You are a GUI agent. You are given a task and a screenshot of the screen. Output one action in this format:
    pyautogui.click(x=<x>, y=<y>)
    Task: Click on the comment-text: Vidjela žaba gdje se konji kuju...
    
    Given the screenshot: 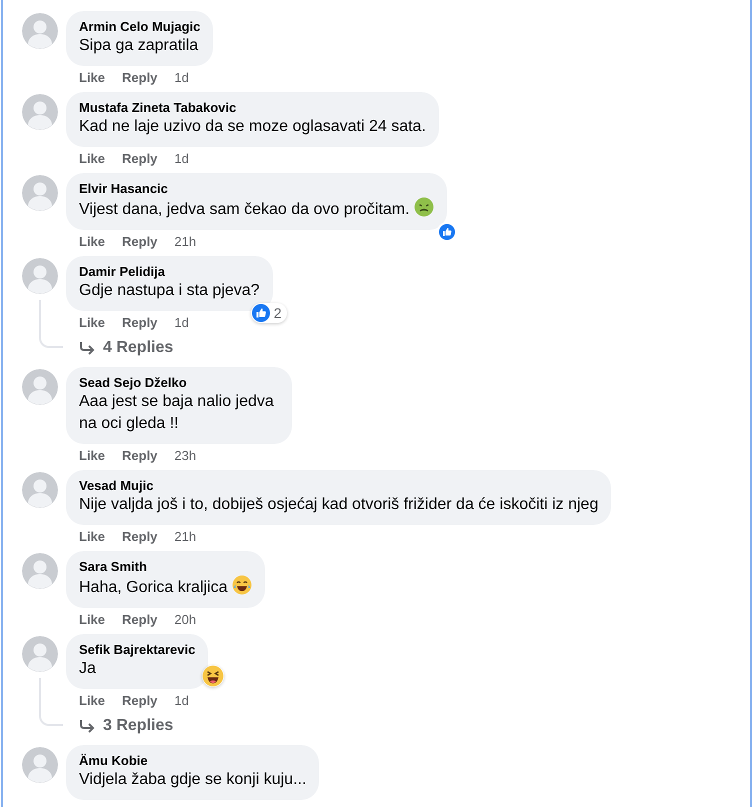 What is the action you would take?
    pyautogui.click(x=192, y=780)
    